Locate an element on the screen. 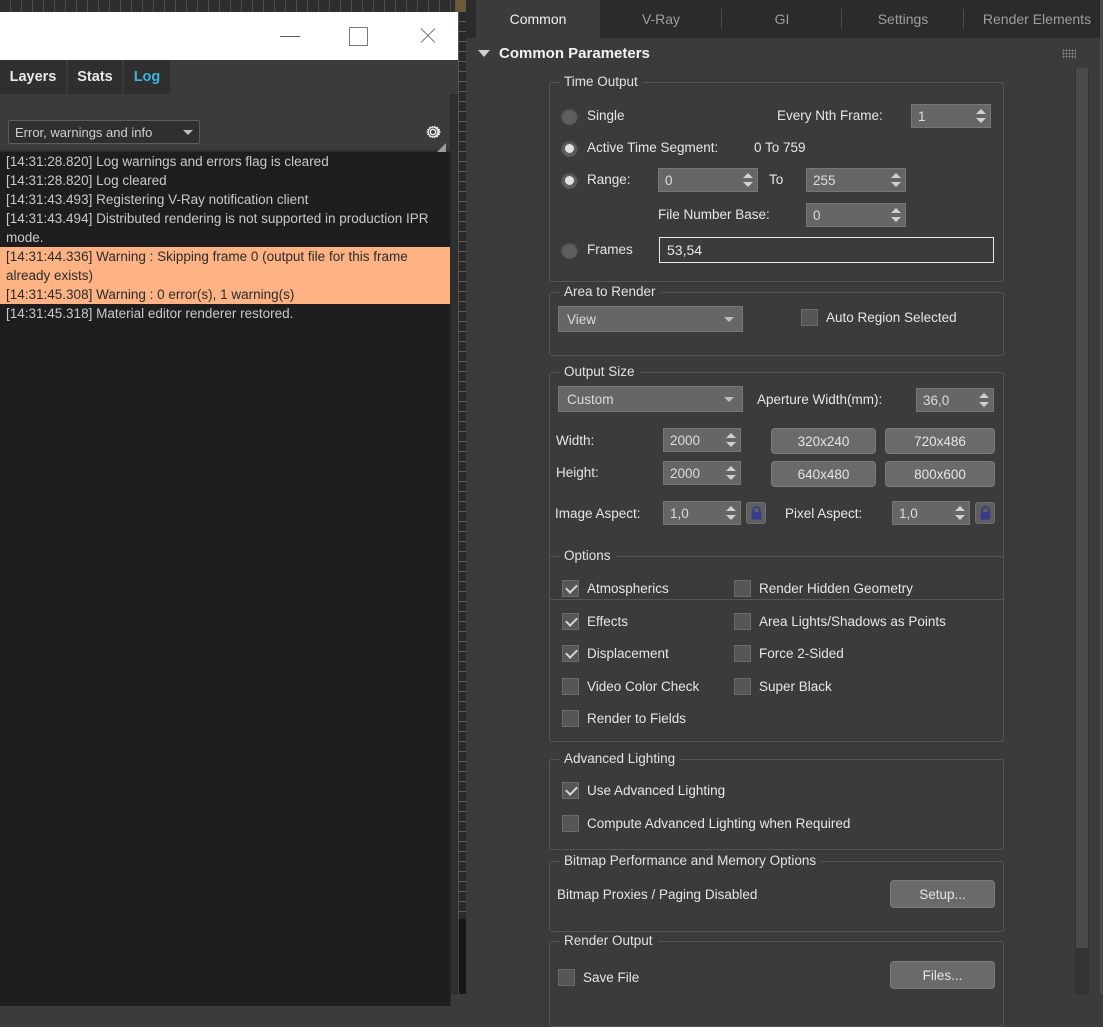  minimize-button is located at coordinates (289, 36).